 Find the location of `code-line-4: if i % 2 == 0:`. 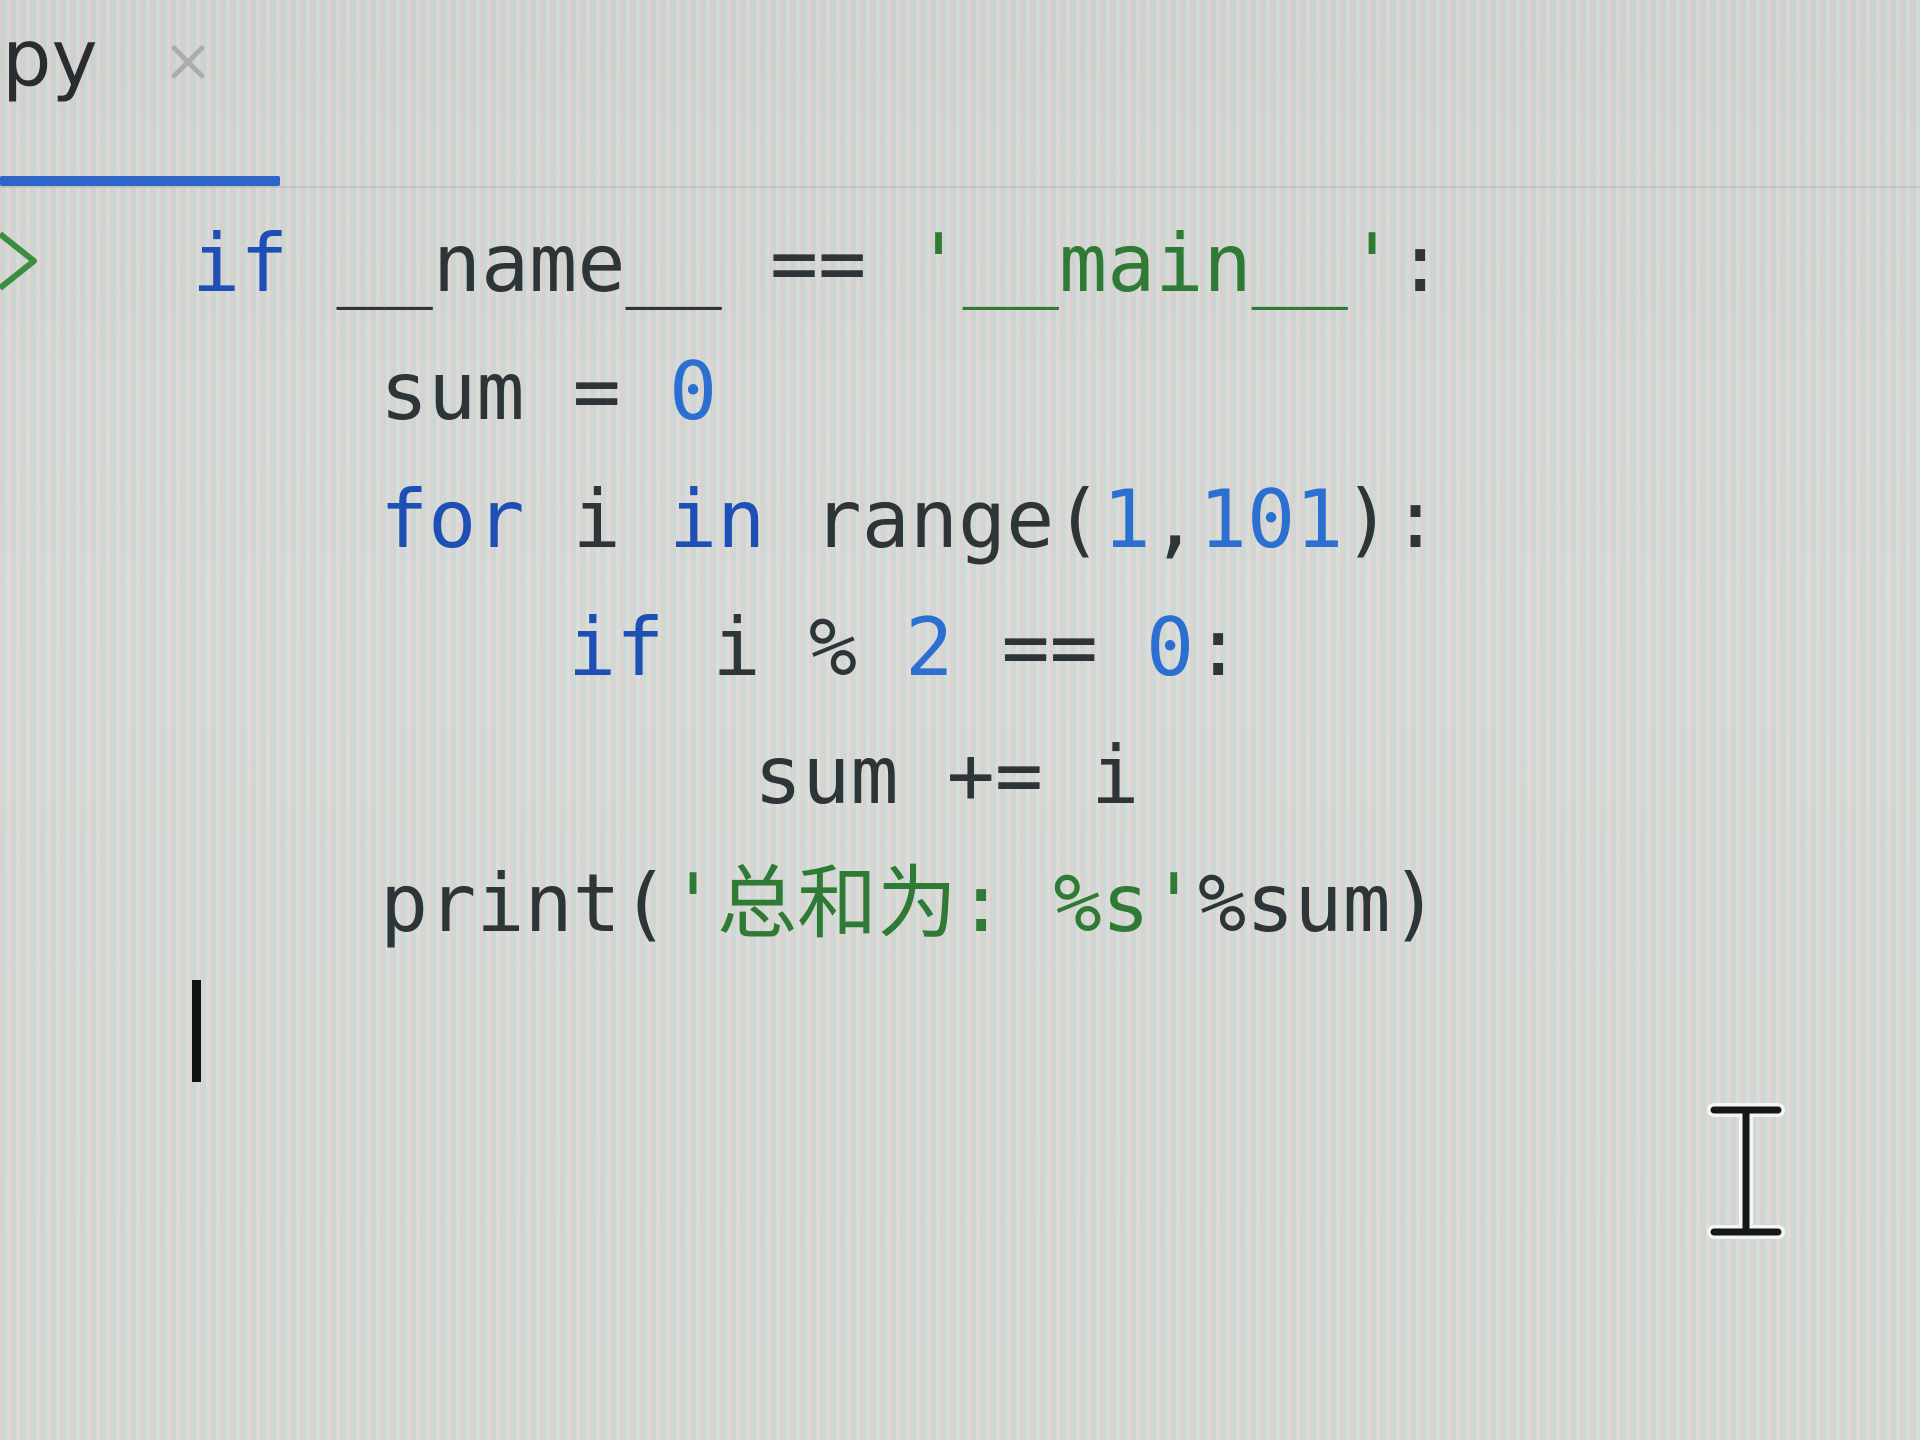

code-line-4: if i % 2 == 0: is located at coordinates (905, 648).